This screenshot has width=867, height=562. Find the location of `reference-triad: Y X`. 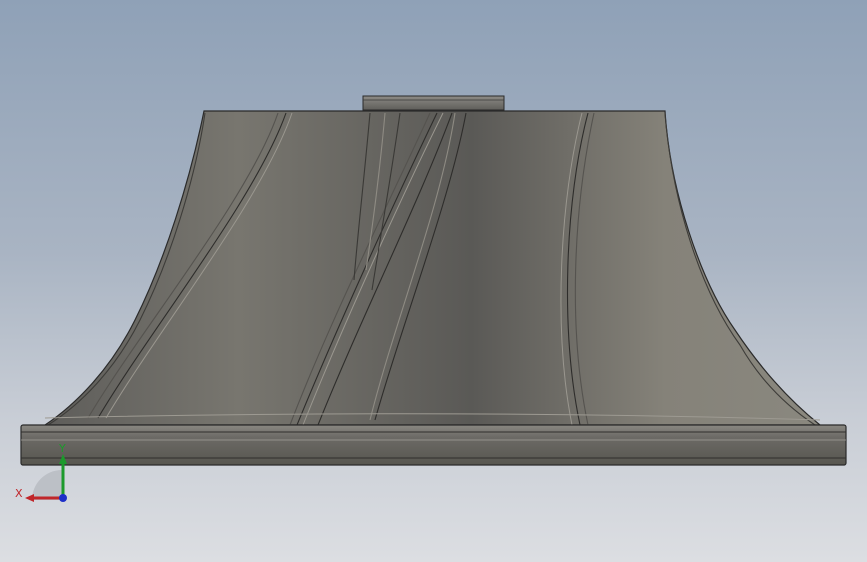

reference-triad: Y X is located at coordinates (41, 472).